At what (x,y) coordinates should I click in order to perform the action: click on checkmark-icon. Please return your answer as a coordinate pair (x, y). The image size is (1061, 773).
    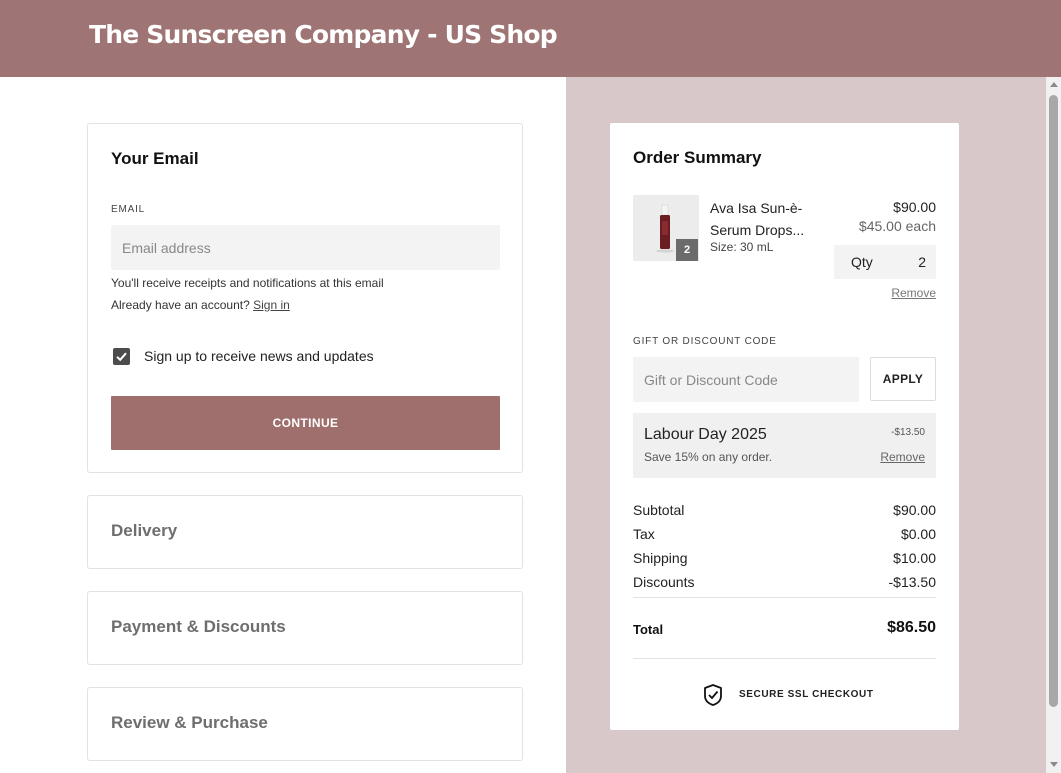
    Looking at the image, I should click on (121, 357).